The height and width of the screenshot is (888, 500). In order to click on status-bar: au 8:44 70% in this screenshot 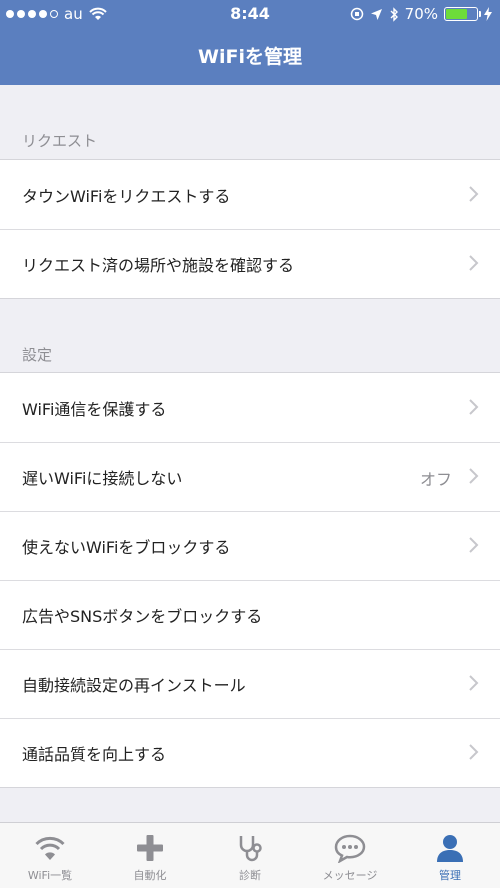, I will do `click(250, 14)`.